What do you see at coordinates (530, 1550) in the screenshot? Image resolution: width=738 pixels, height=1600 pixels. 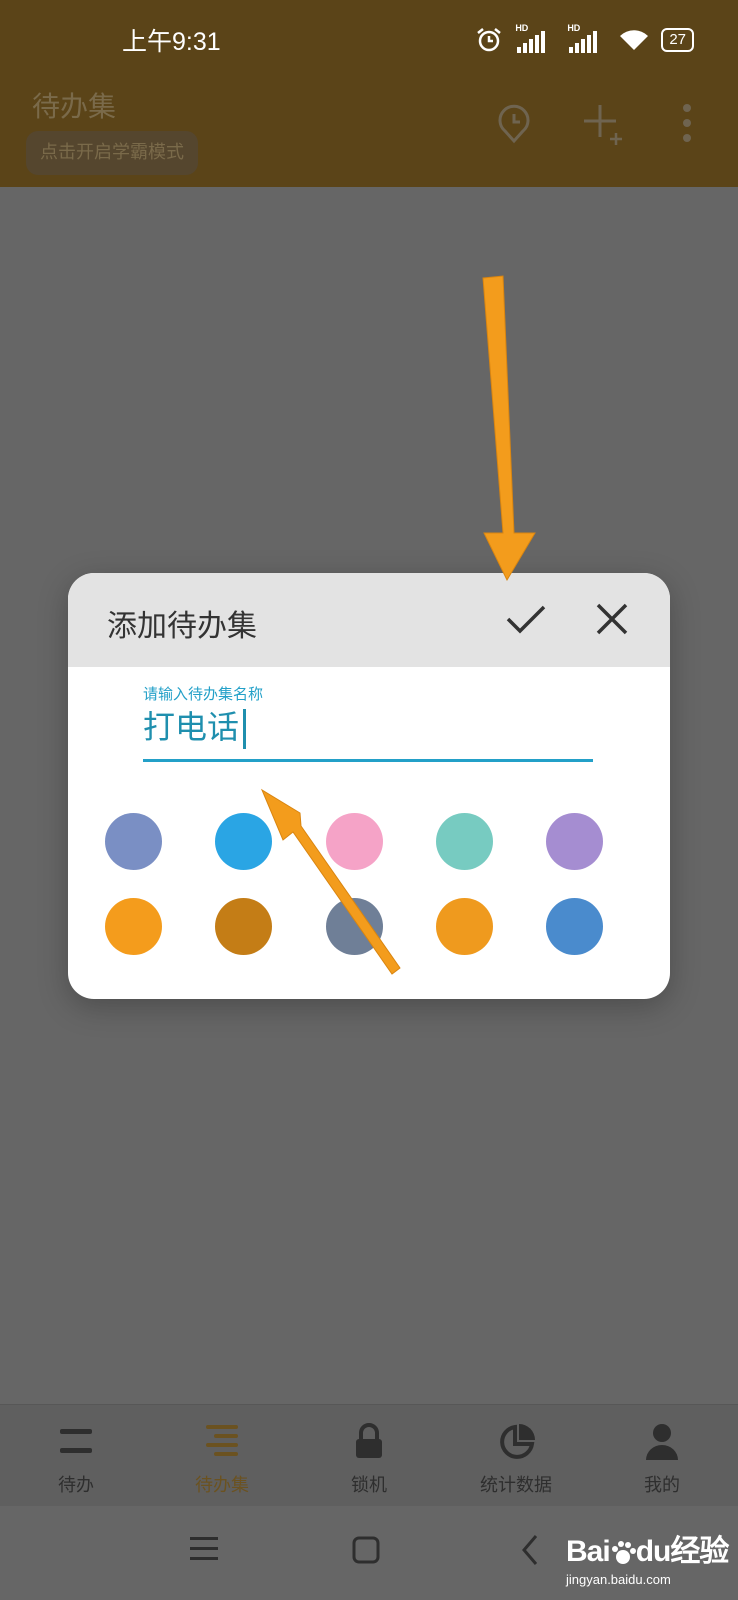 I see `back-icon` at bounding box center [530, 1550].